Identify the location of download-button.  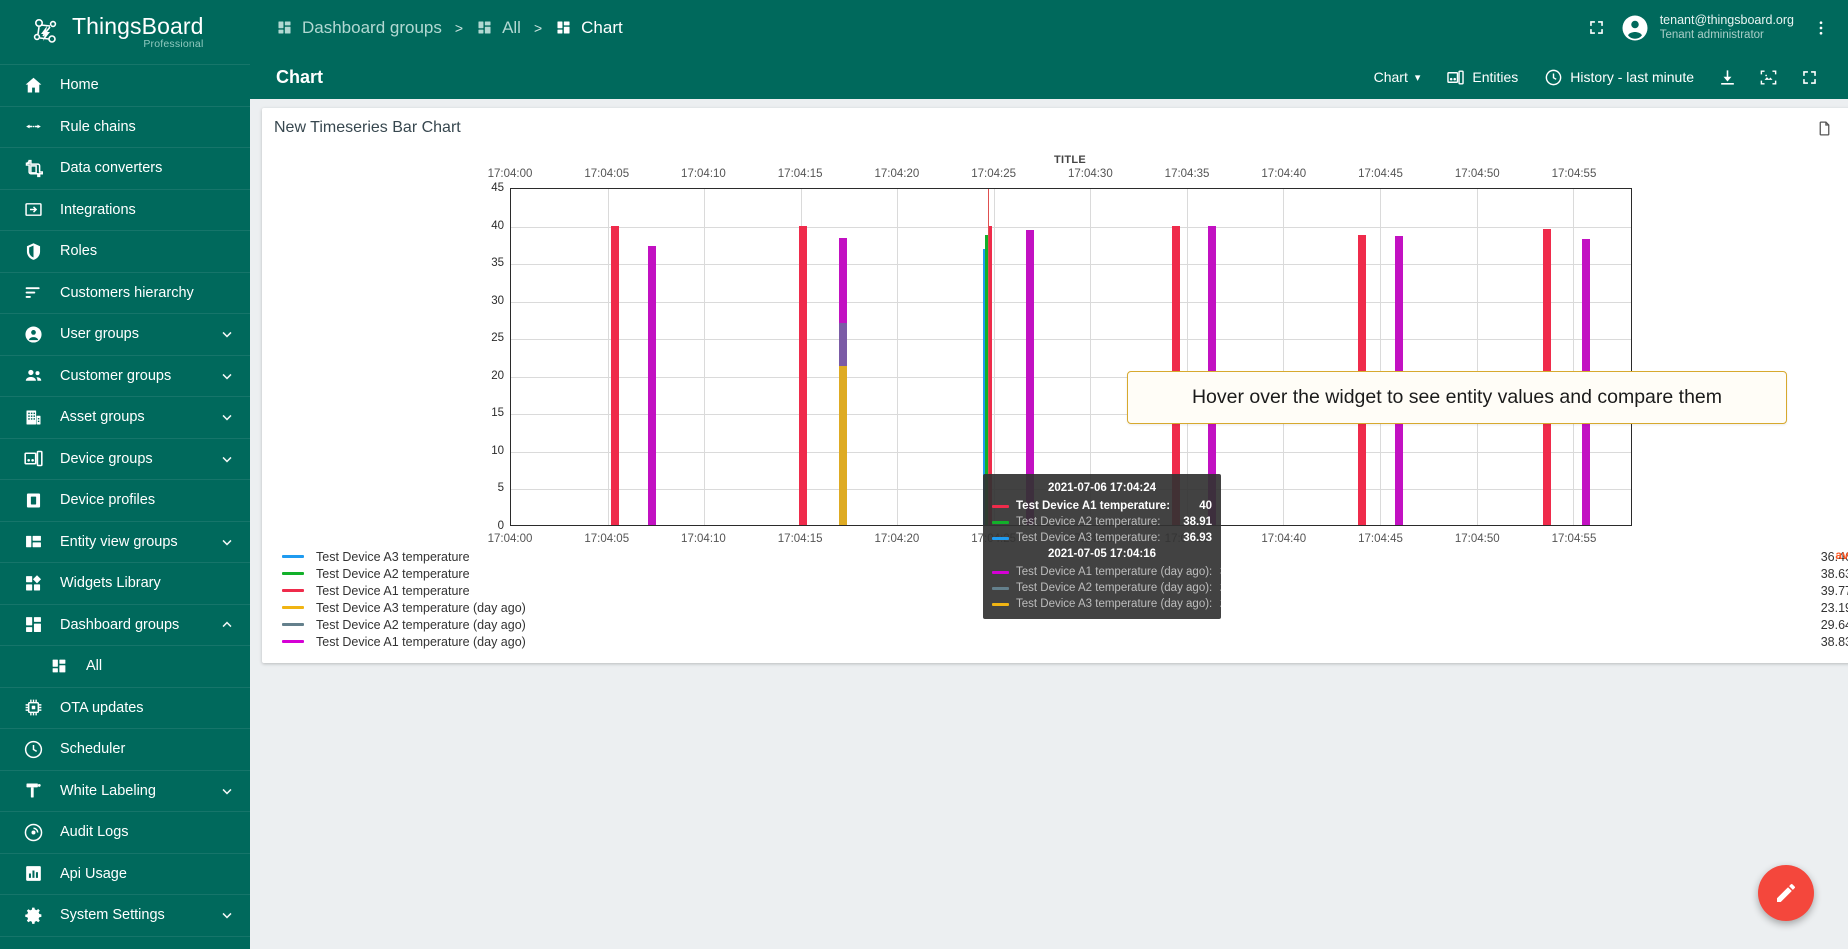
(1727, 77).